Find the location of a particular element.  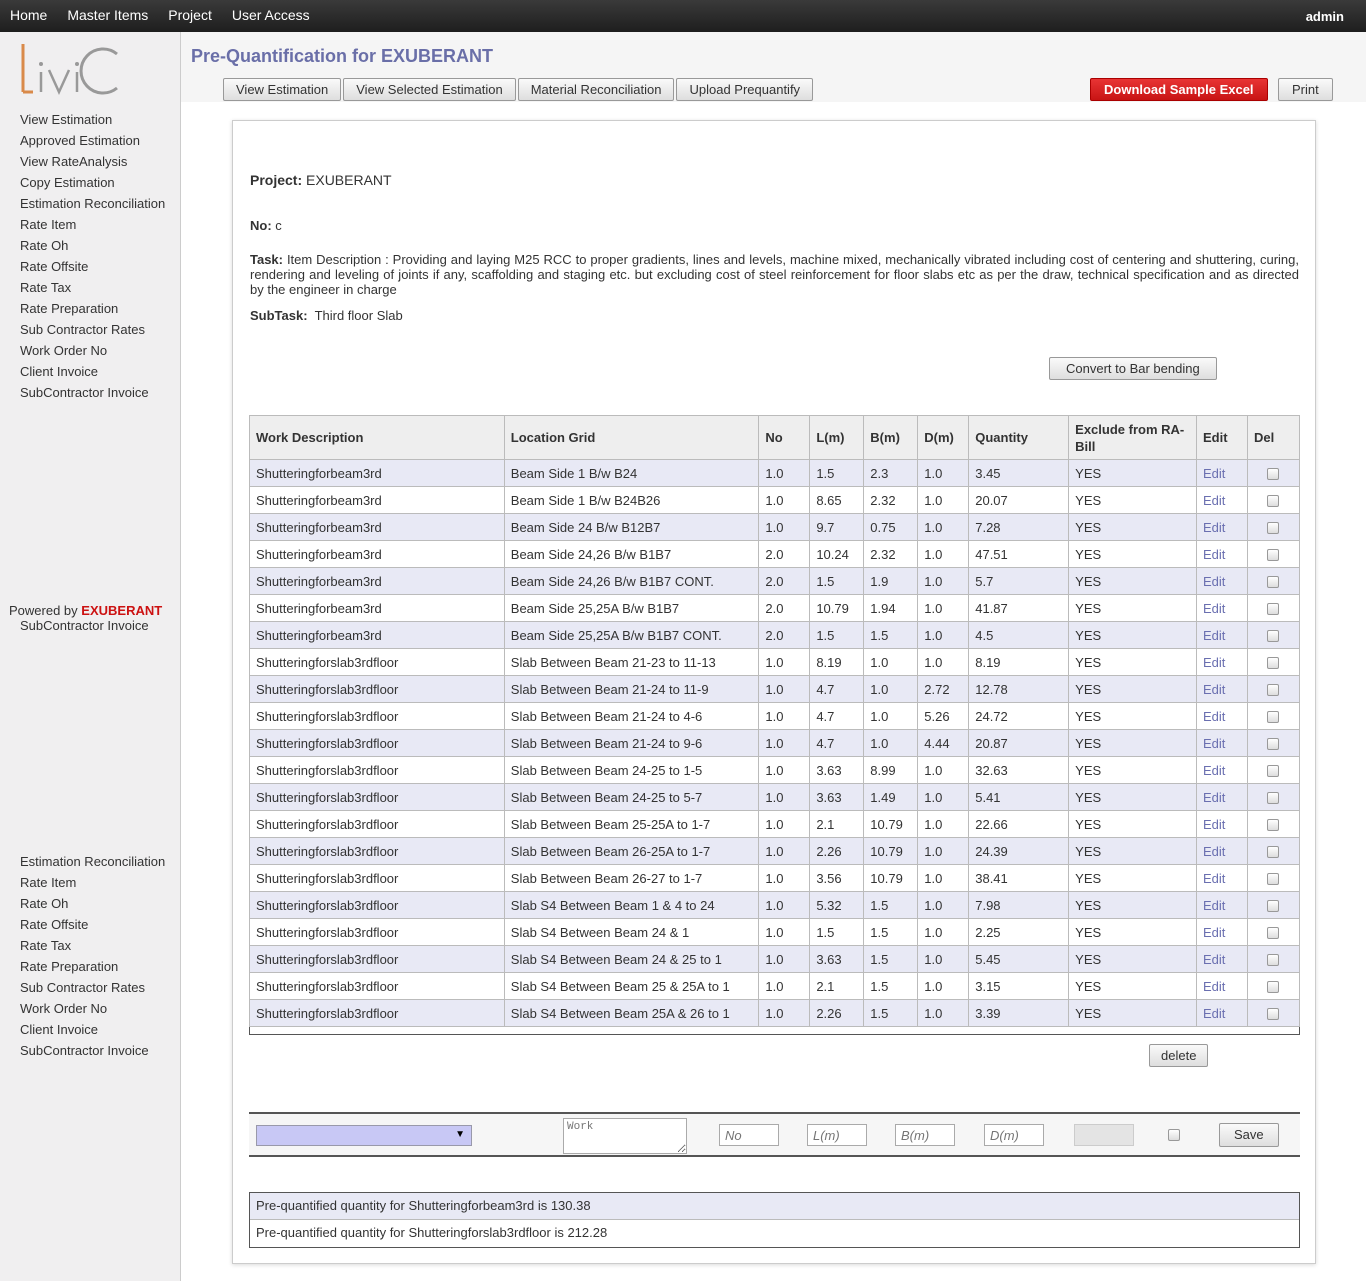

depth-input is located at coordinates (1014, 1135).